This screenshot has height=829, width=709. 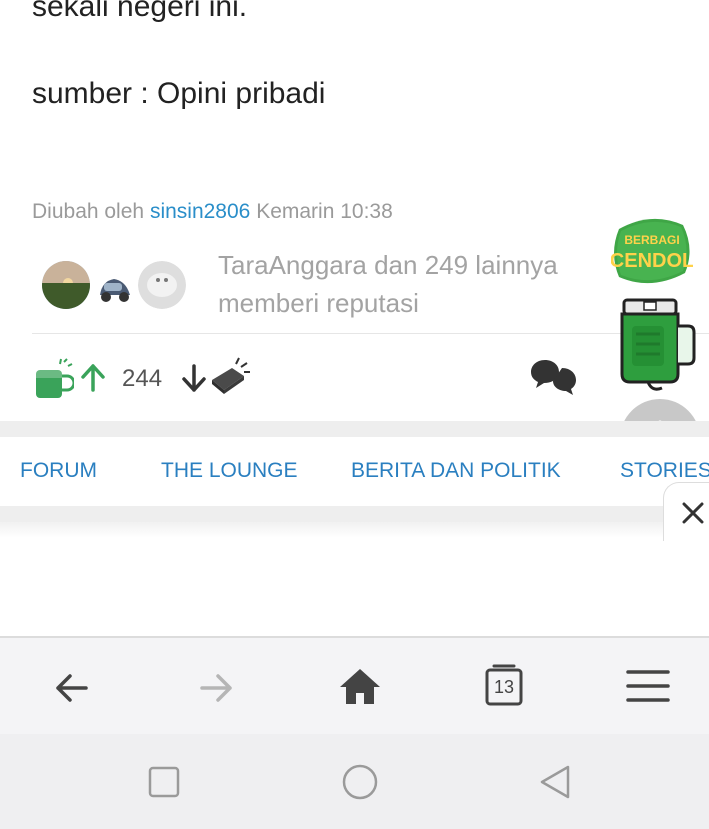 What do you see at coordinates (93, 380) in the screenshot?
I see `upvote-arrow-icon` at bounding box center [93, 380].